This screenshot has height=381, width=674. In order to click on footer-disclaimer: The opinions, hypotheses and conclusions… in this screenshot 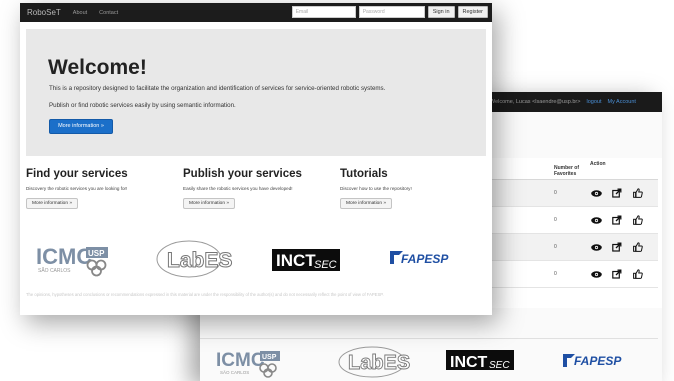, I will do `click(205, 294)`.